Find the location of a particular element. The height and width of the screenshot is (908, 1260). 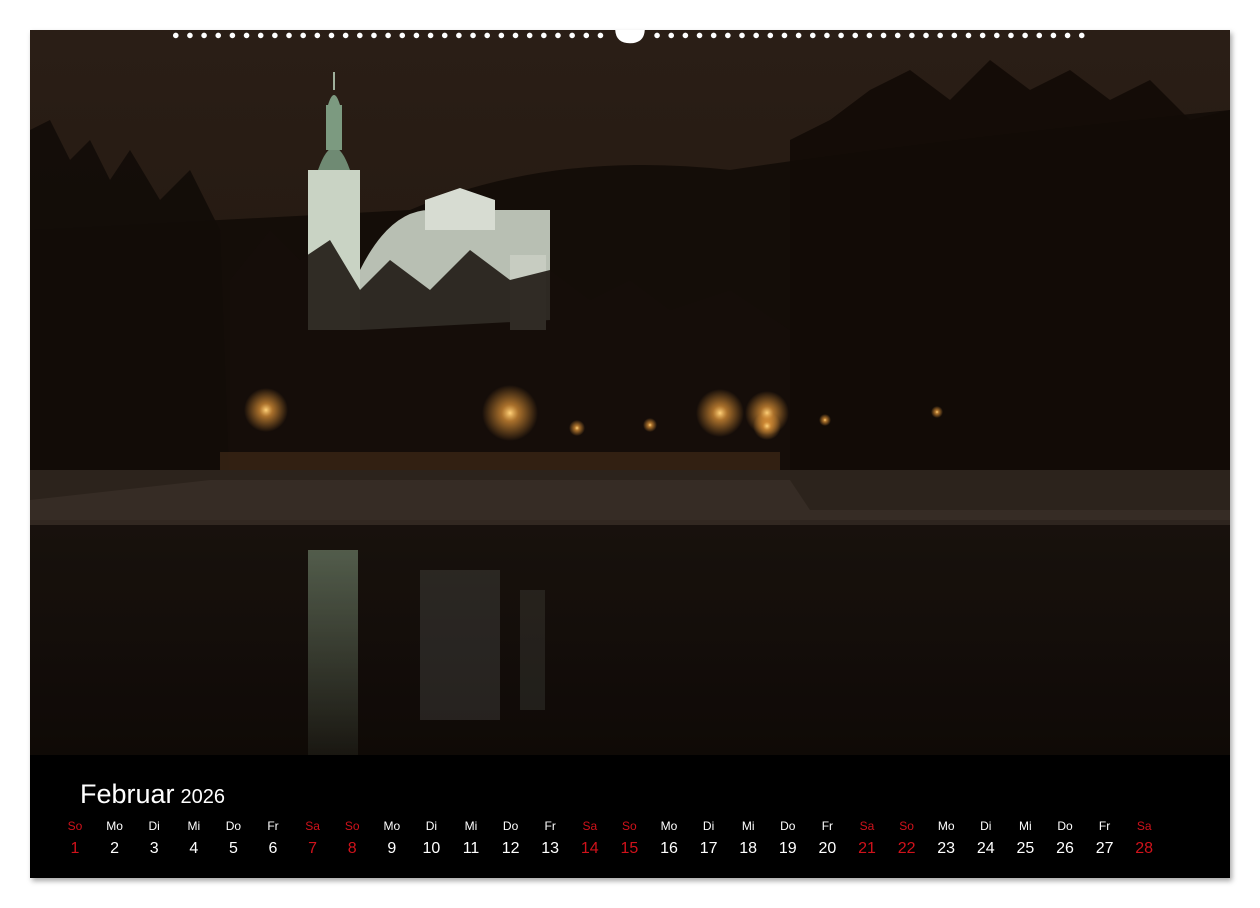

day-number: 25 is located at coordinates (1025, 848).